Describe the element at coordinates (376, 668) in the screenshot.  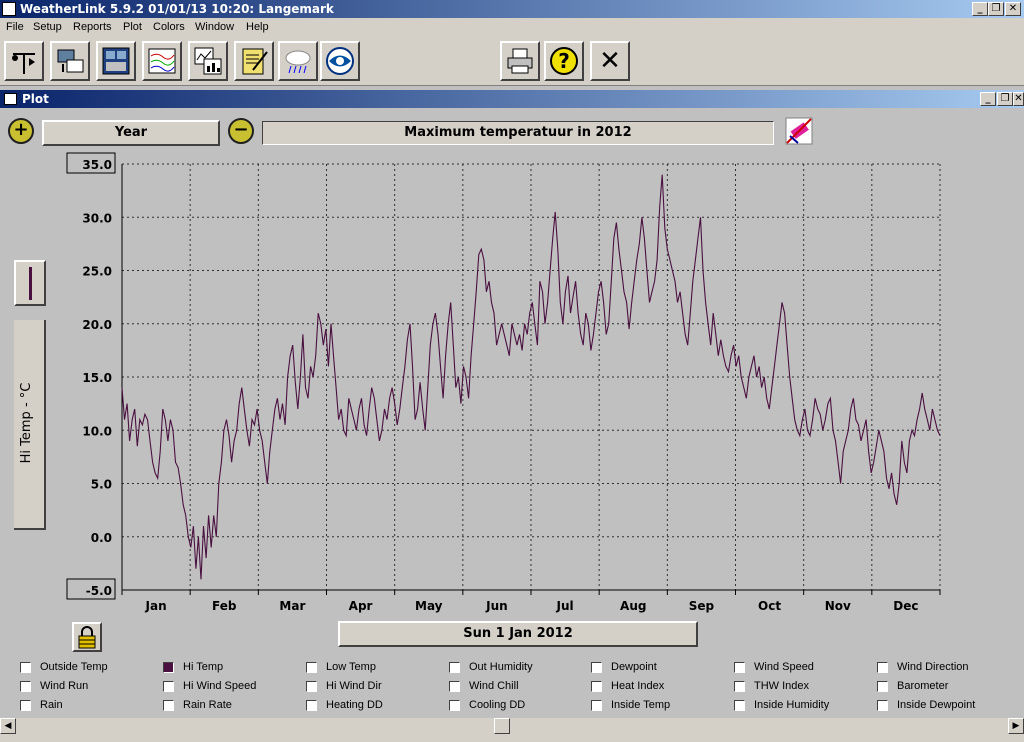
I see `legend-item: Low Temp` at that location.